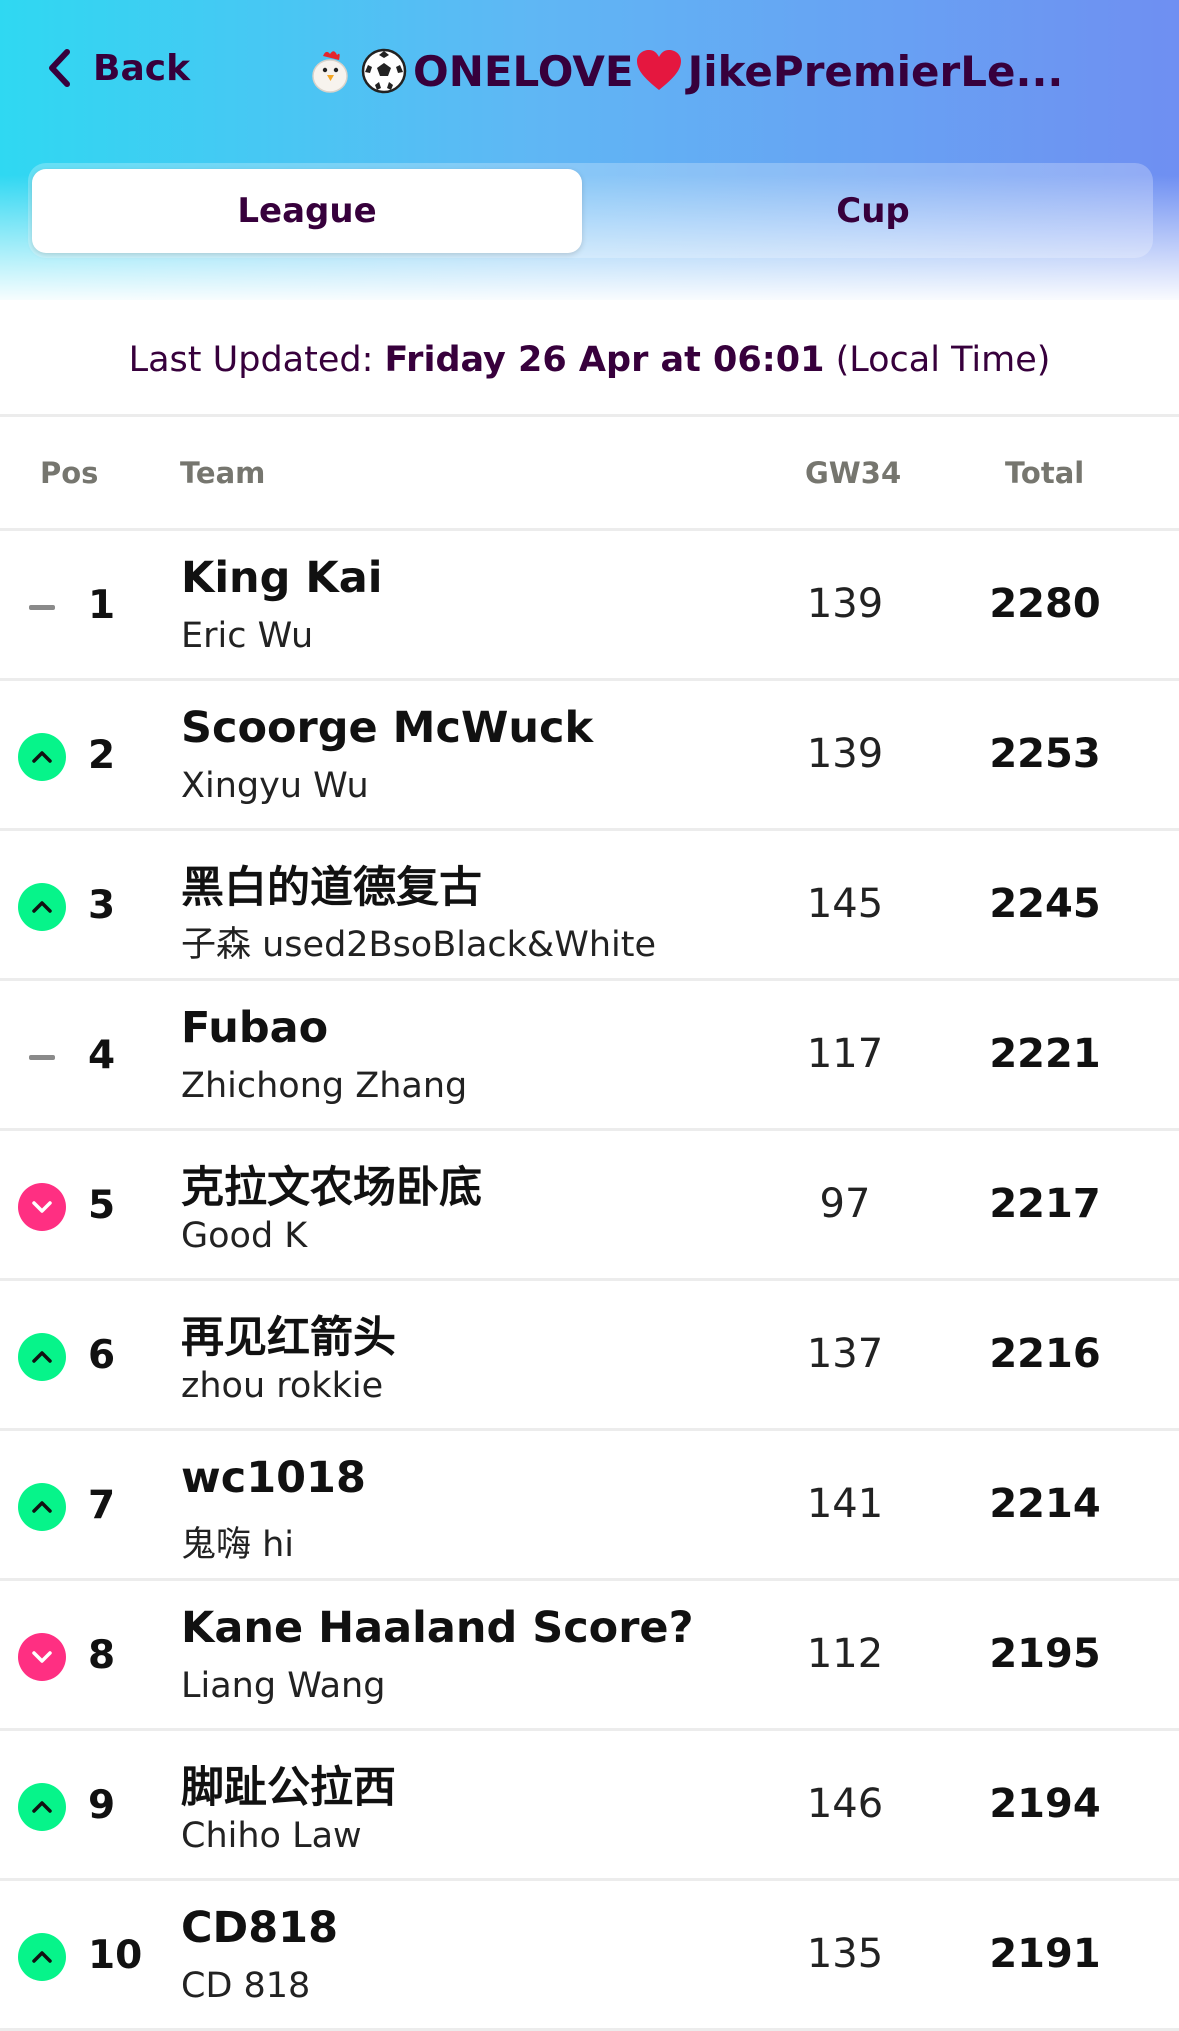  I want to click on back-label: Back, so click(142, 68).